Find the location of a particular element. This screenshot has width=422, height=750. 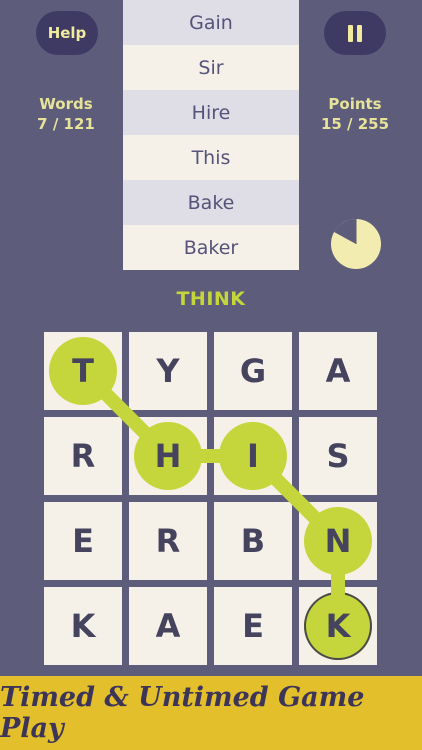

letter-tile-s: S is located at coordinates (338, 456).